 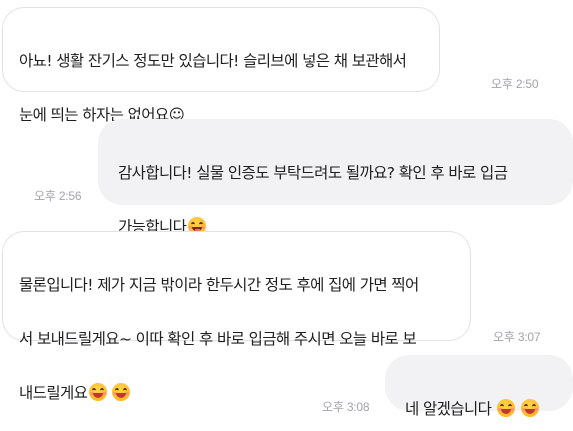 What do you see at coordinates (515, 84) in the screenshot?
I see `message-timestamp: 오후 2:50` at bounding box center [515, 84].